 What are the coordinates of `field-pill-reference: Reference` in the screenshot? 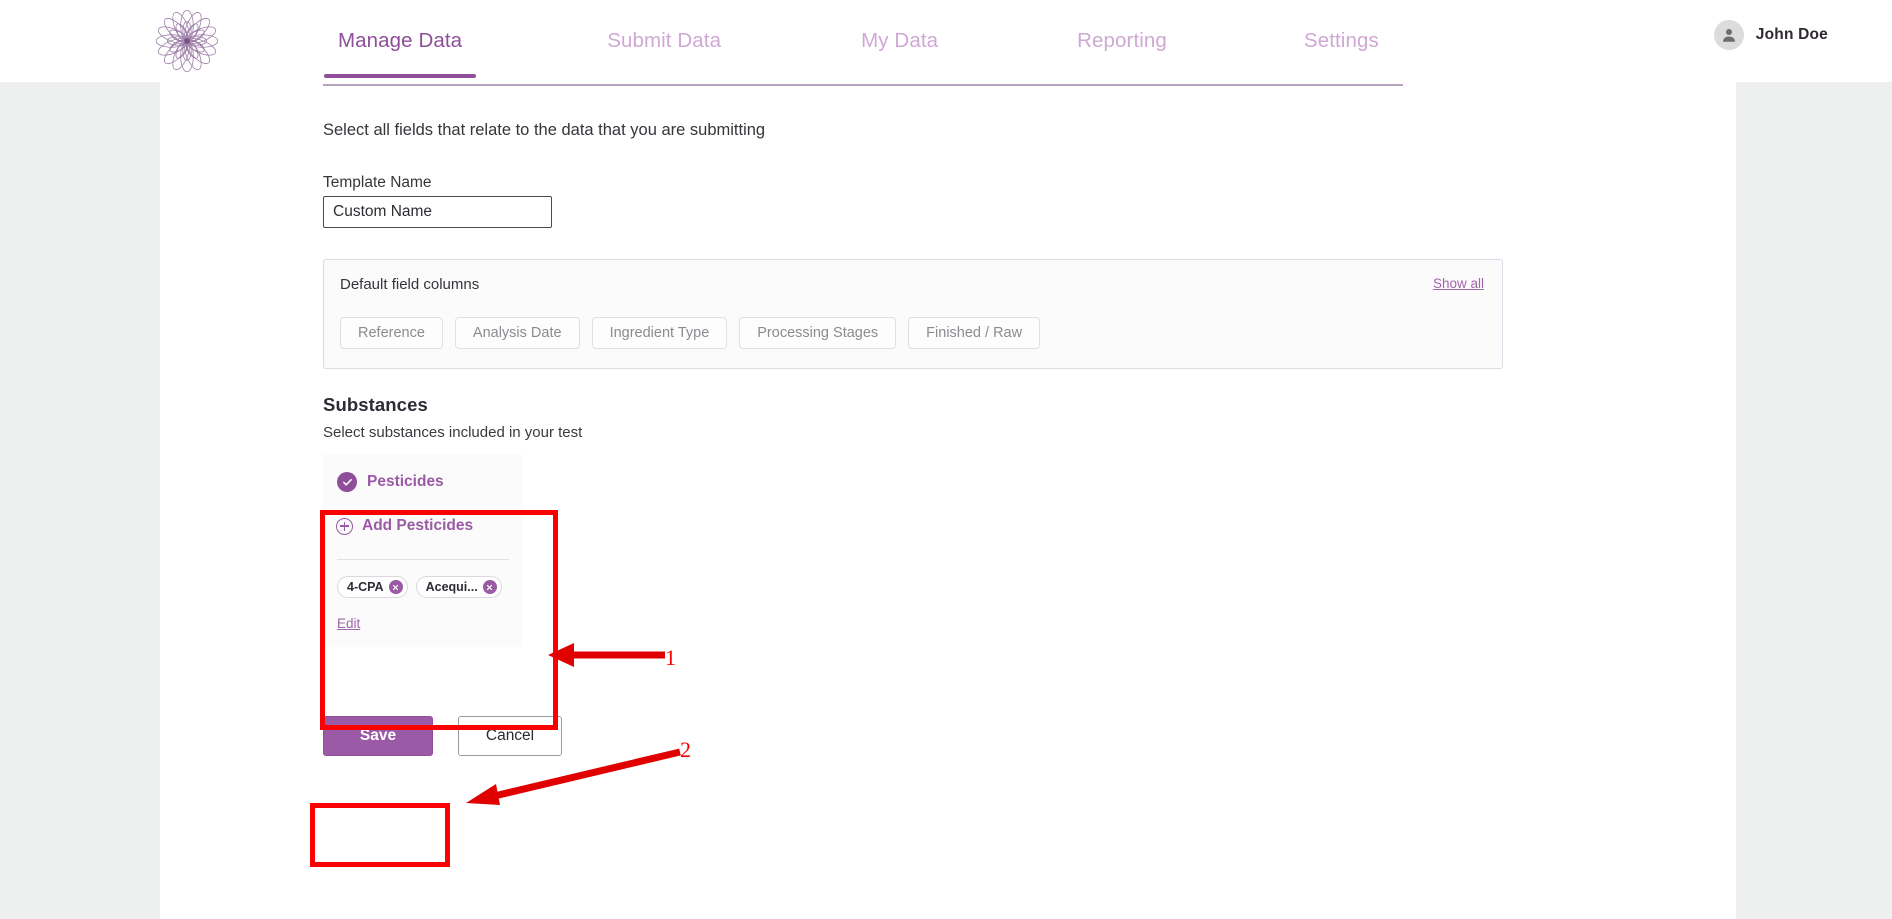 It's located at (391, 333).